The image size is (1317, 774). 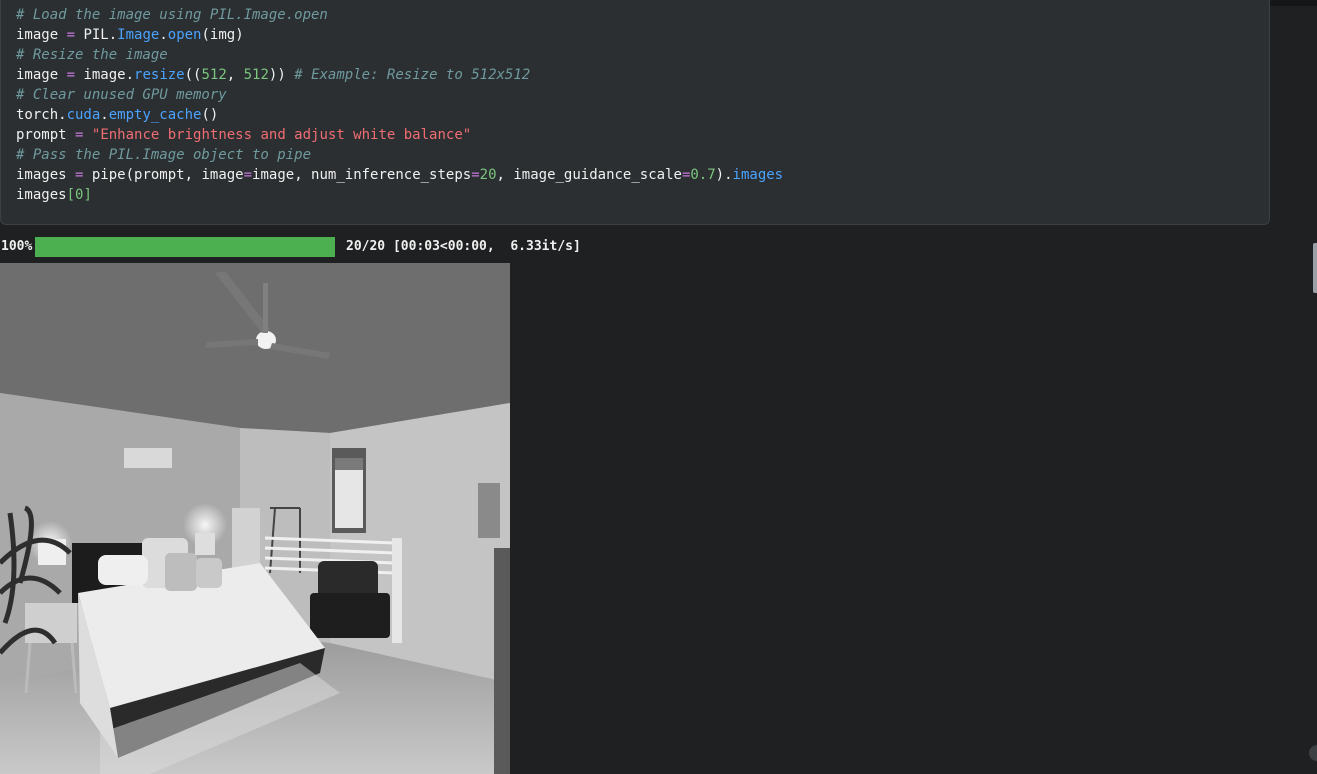 What do you see at coordinates (399, 55) in the screenshot?
I see `code-line: # Resize the image` at bounding box center [399, 55].